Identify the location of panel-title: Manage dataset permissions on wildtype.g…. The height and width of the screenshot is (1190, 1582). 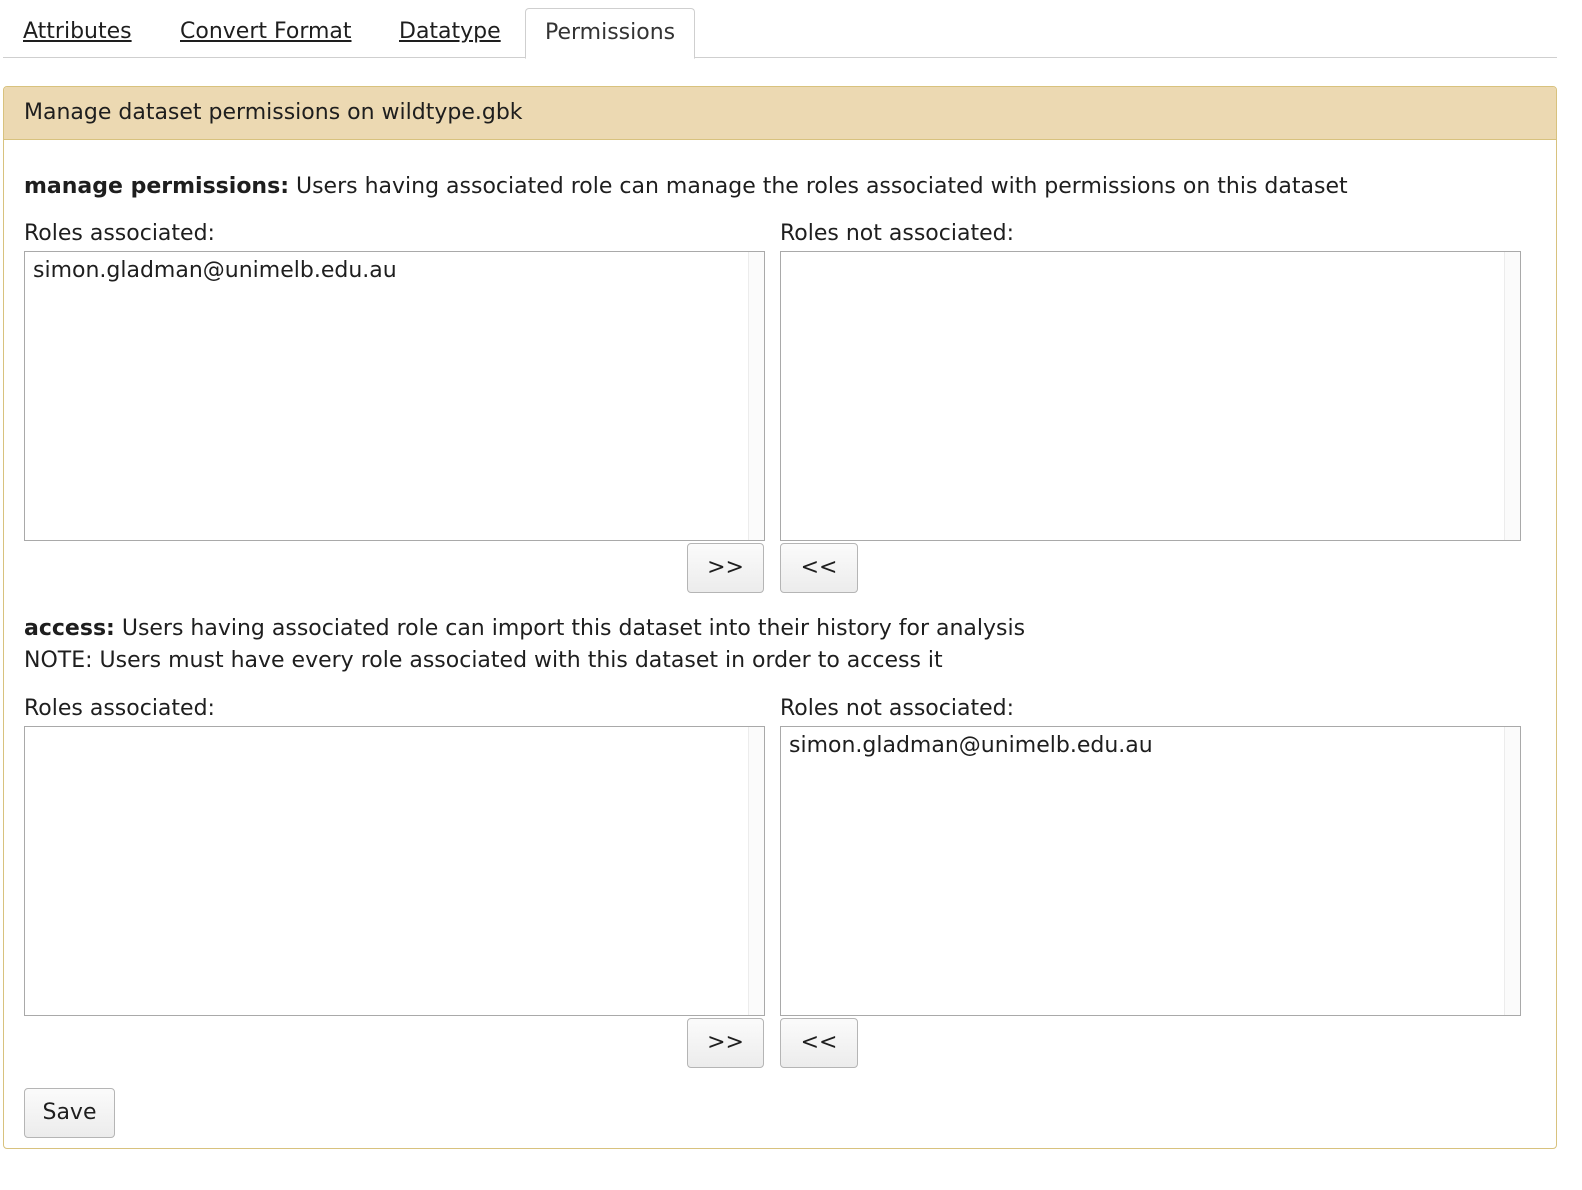
(780, 113).